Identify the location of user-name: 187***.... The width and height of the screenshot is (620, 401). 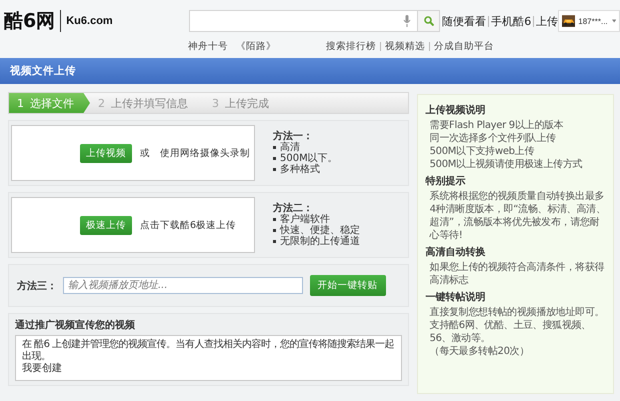
(593, 21).